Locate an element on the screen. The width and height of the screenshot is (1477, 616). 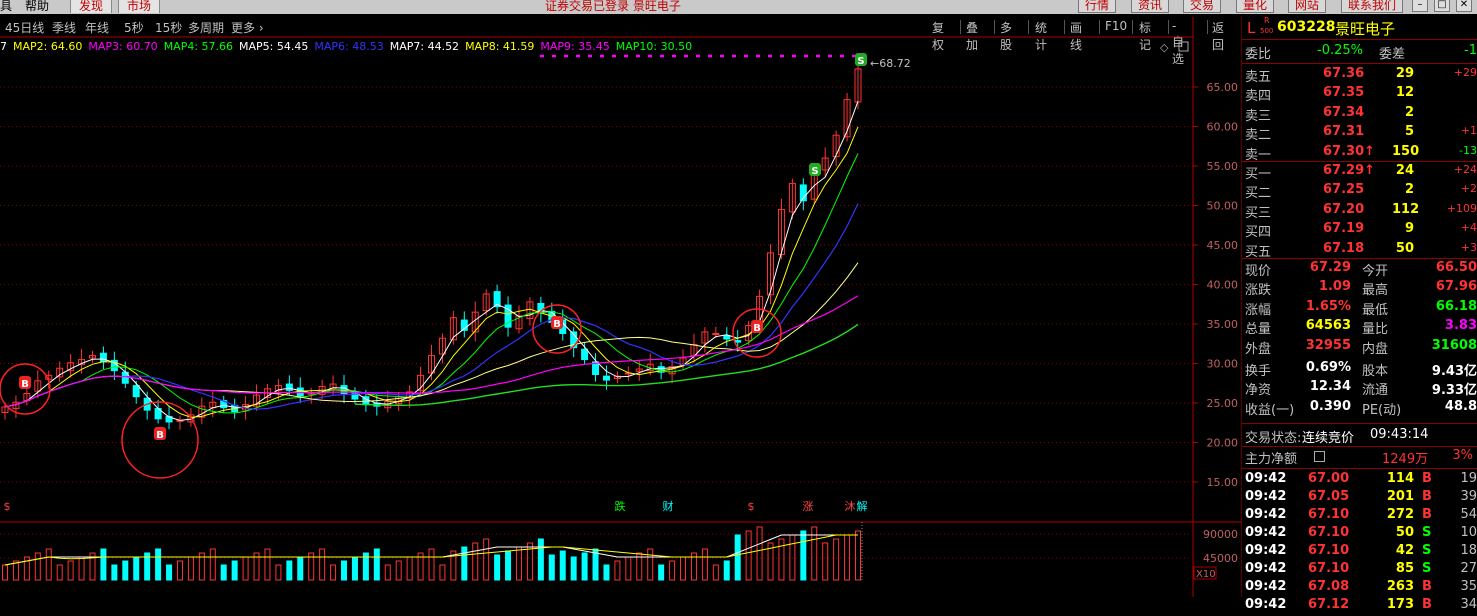
stat-value: 3.83 is located at coordinates (1460, 326).